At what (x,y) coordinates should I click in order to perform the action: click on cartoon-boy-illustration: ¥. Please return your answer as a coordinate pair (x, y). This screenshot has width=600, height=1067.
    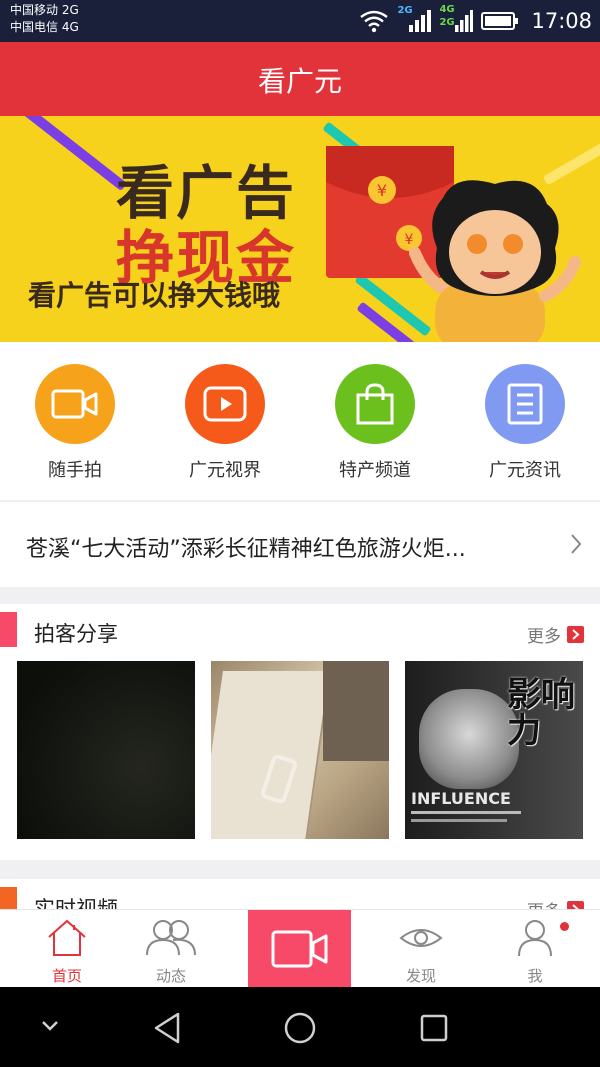
    Looking at the image, I should click on (488, 261).